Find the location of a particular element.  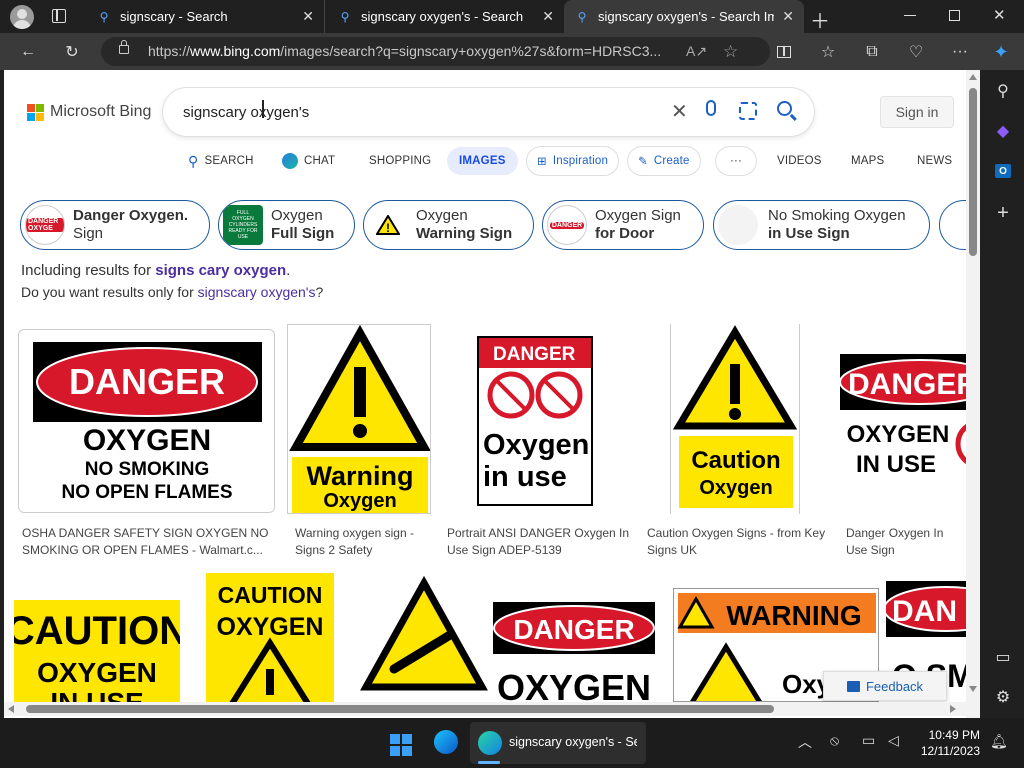

show-hidden-icons-chevron-icon: ︿ is located at coordinates (805, 742).